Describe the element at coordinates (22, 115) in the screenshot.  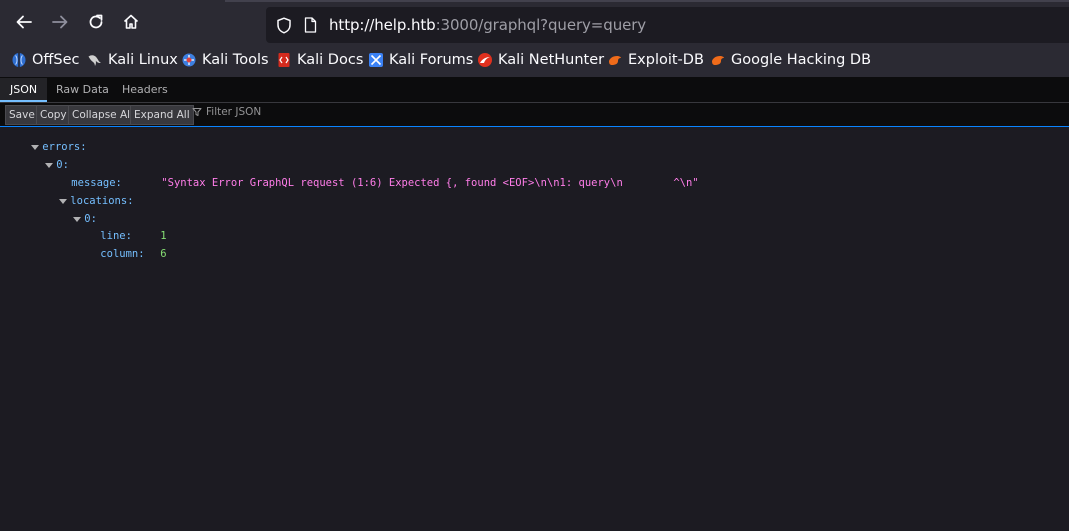
I see `save-button: Save` at that location.